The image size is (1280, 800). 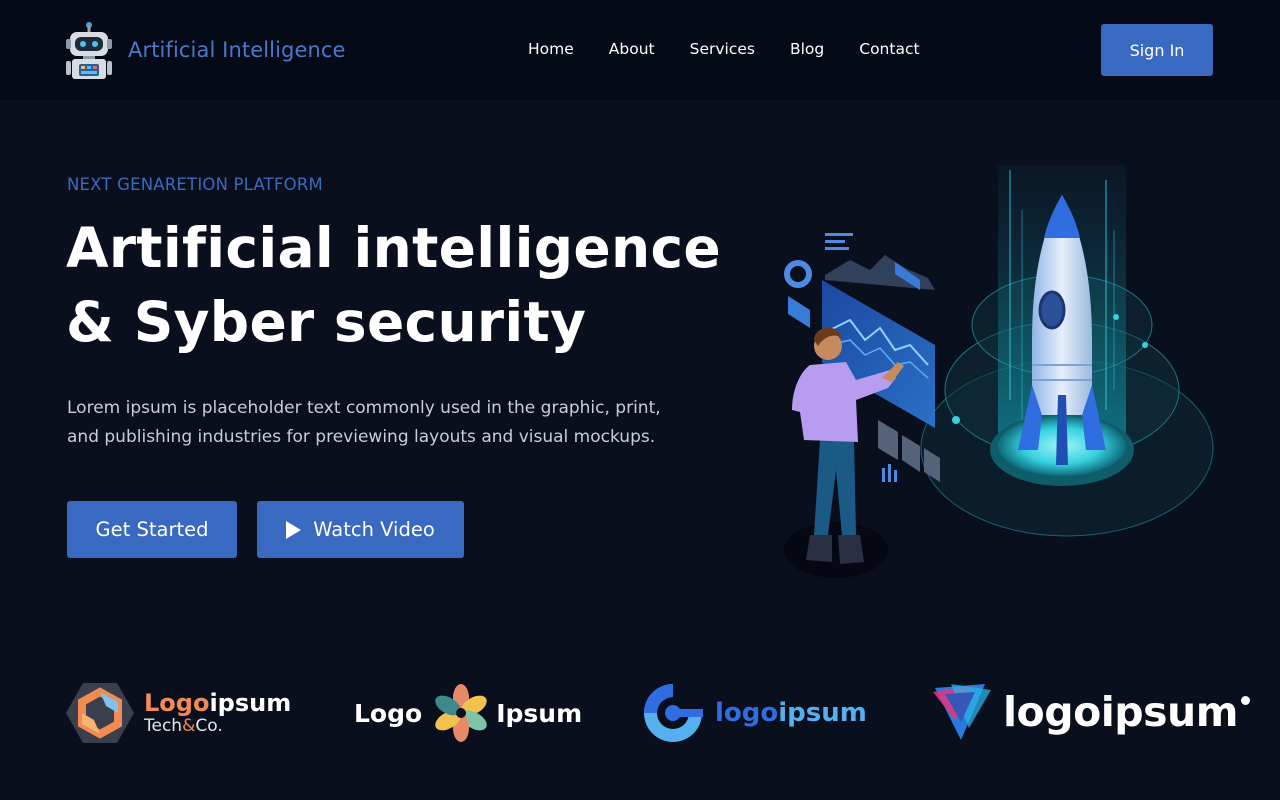 What do you see at coordinates (822, 713) in the screenshot?
I see `logo3-word2: ipsum` at bounding box center [822, 713].